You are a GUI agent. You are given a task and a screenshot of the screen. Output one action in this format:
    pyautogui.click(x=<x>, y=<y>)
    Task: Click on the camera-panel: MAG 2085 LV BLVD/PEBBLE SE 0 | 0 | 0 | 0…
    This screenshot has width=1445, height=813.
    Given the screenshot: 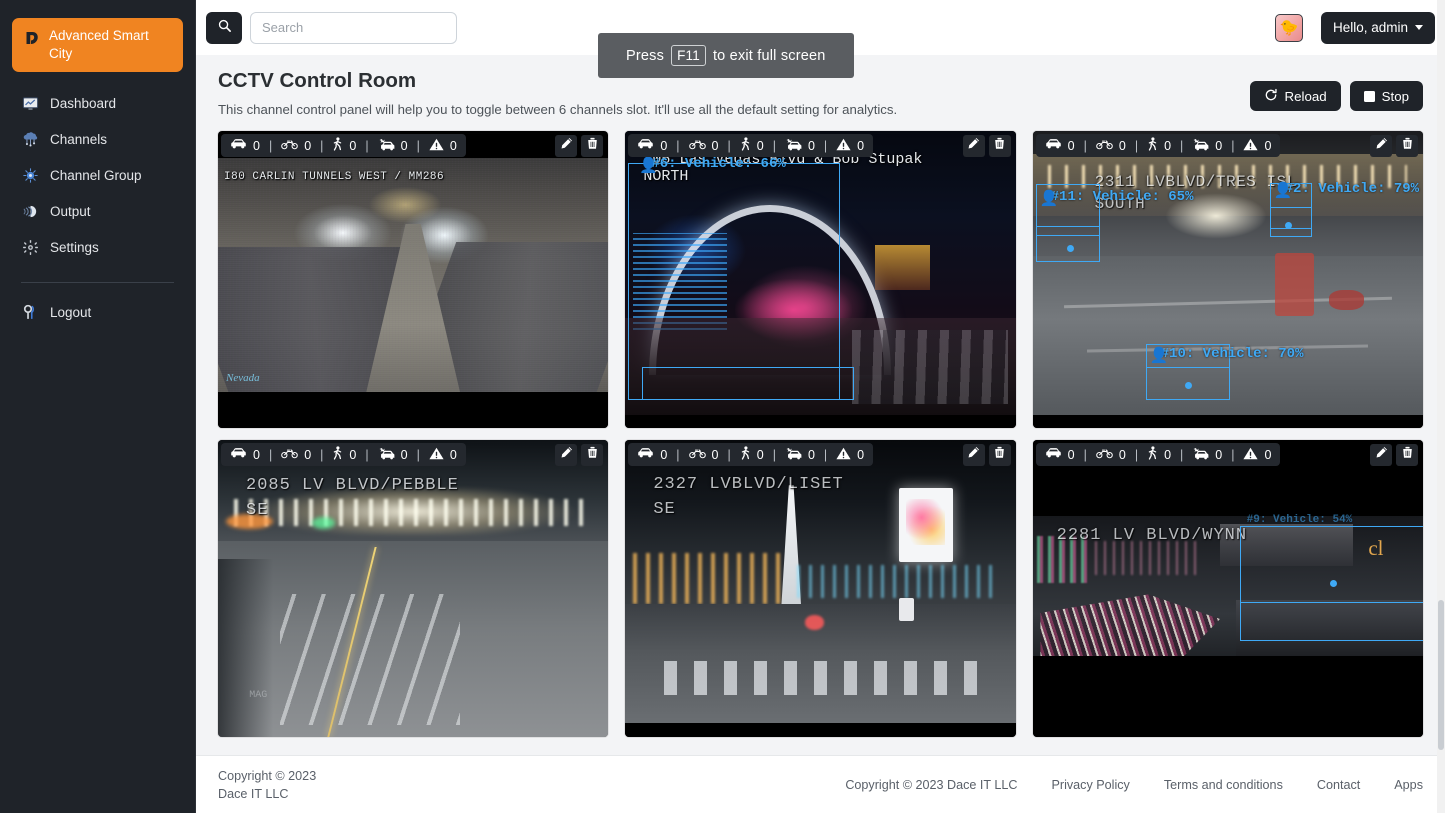 What is the action you would take?
    pyautogui.click(x=413, y=588)
    